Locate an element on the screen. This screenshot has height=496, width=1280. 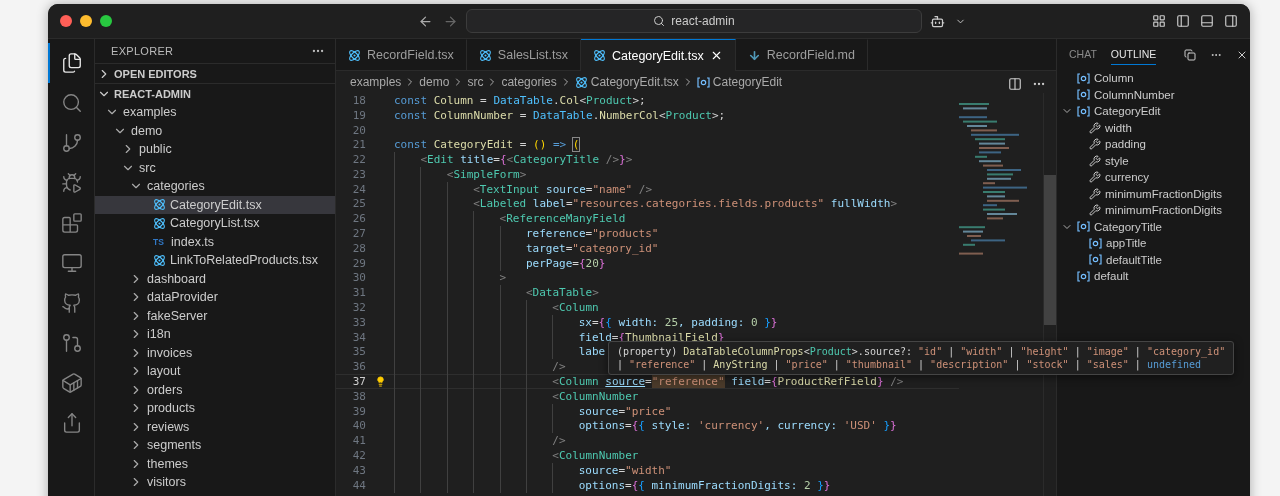
bot-icon is located at coordinates (937, 21).